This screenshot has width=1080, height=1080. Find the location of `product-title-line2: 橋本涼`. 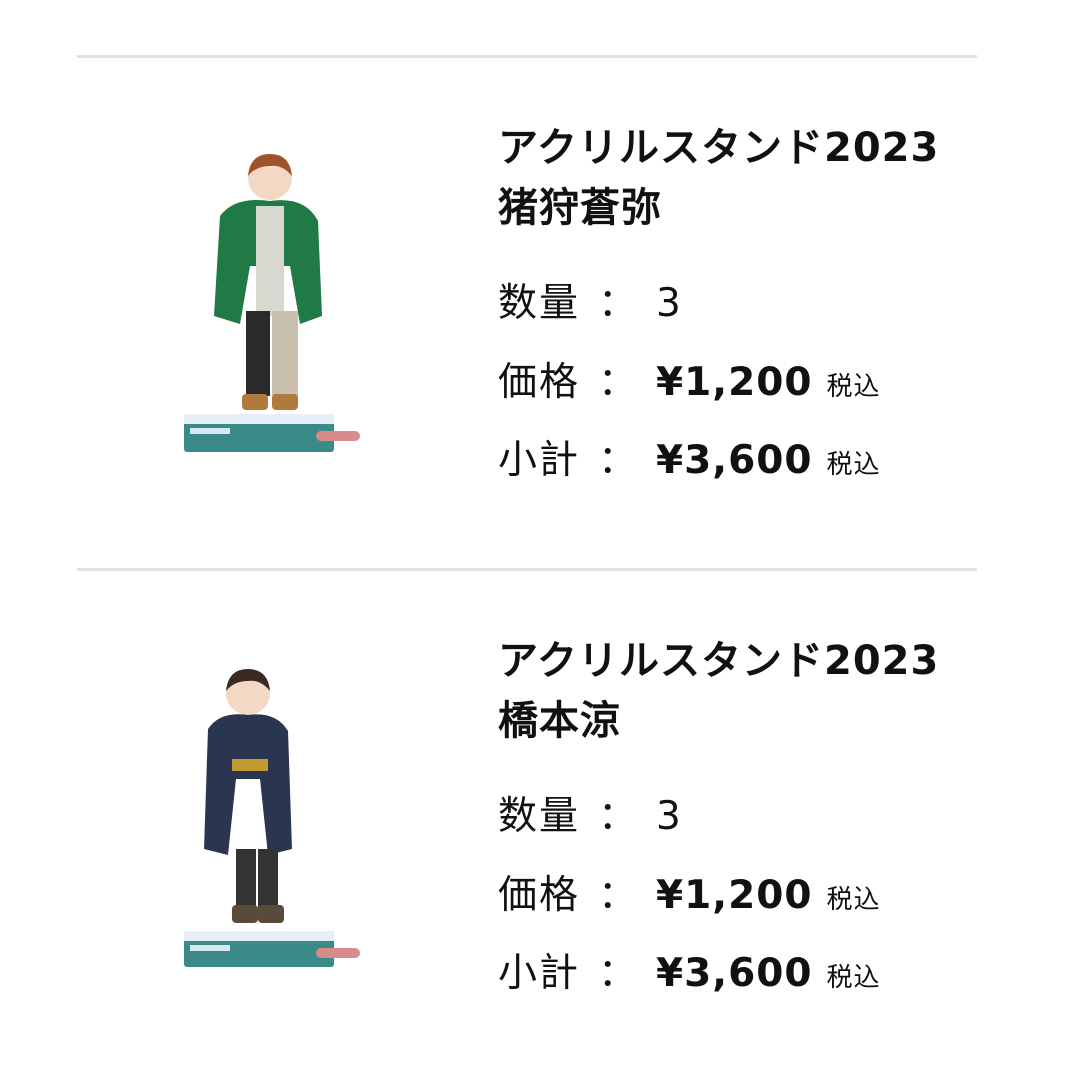

product-title-line2: 橋本涼 is located at coordinates (559, 721).